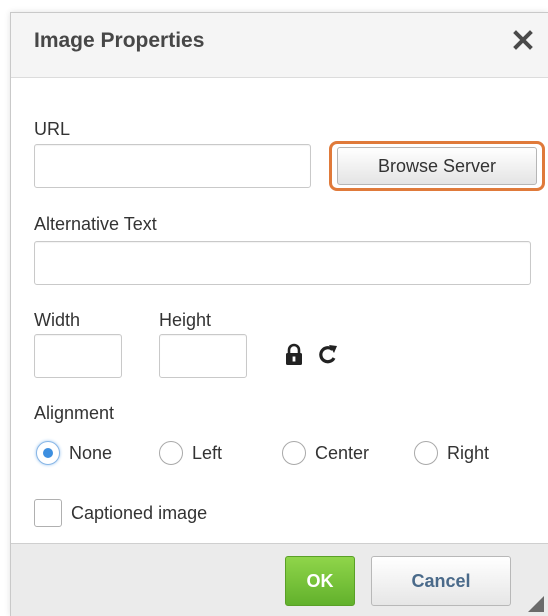  What do you see at coordinates (185, 320) in the screenshot?
I see `height-label: Height` at bounding box center [185, 320].